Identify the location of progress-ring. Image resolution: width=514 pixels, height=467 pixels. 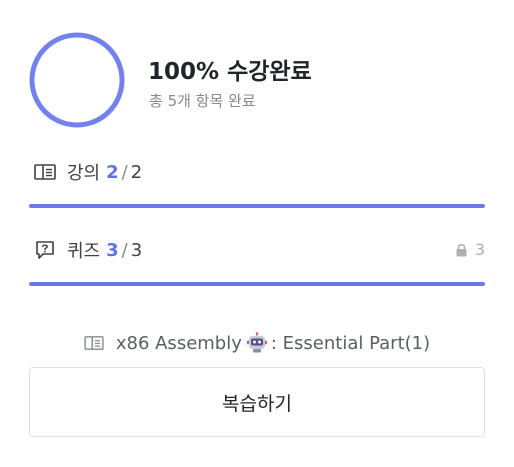
(77, 80).